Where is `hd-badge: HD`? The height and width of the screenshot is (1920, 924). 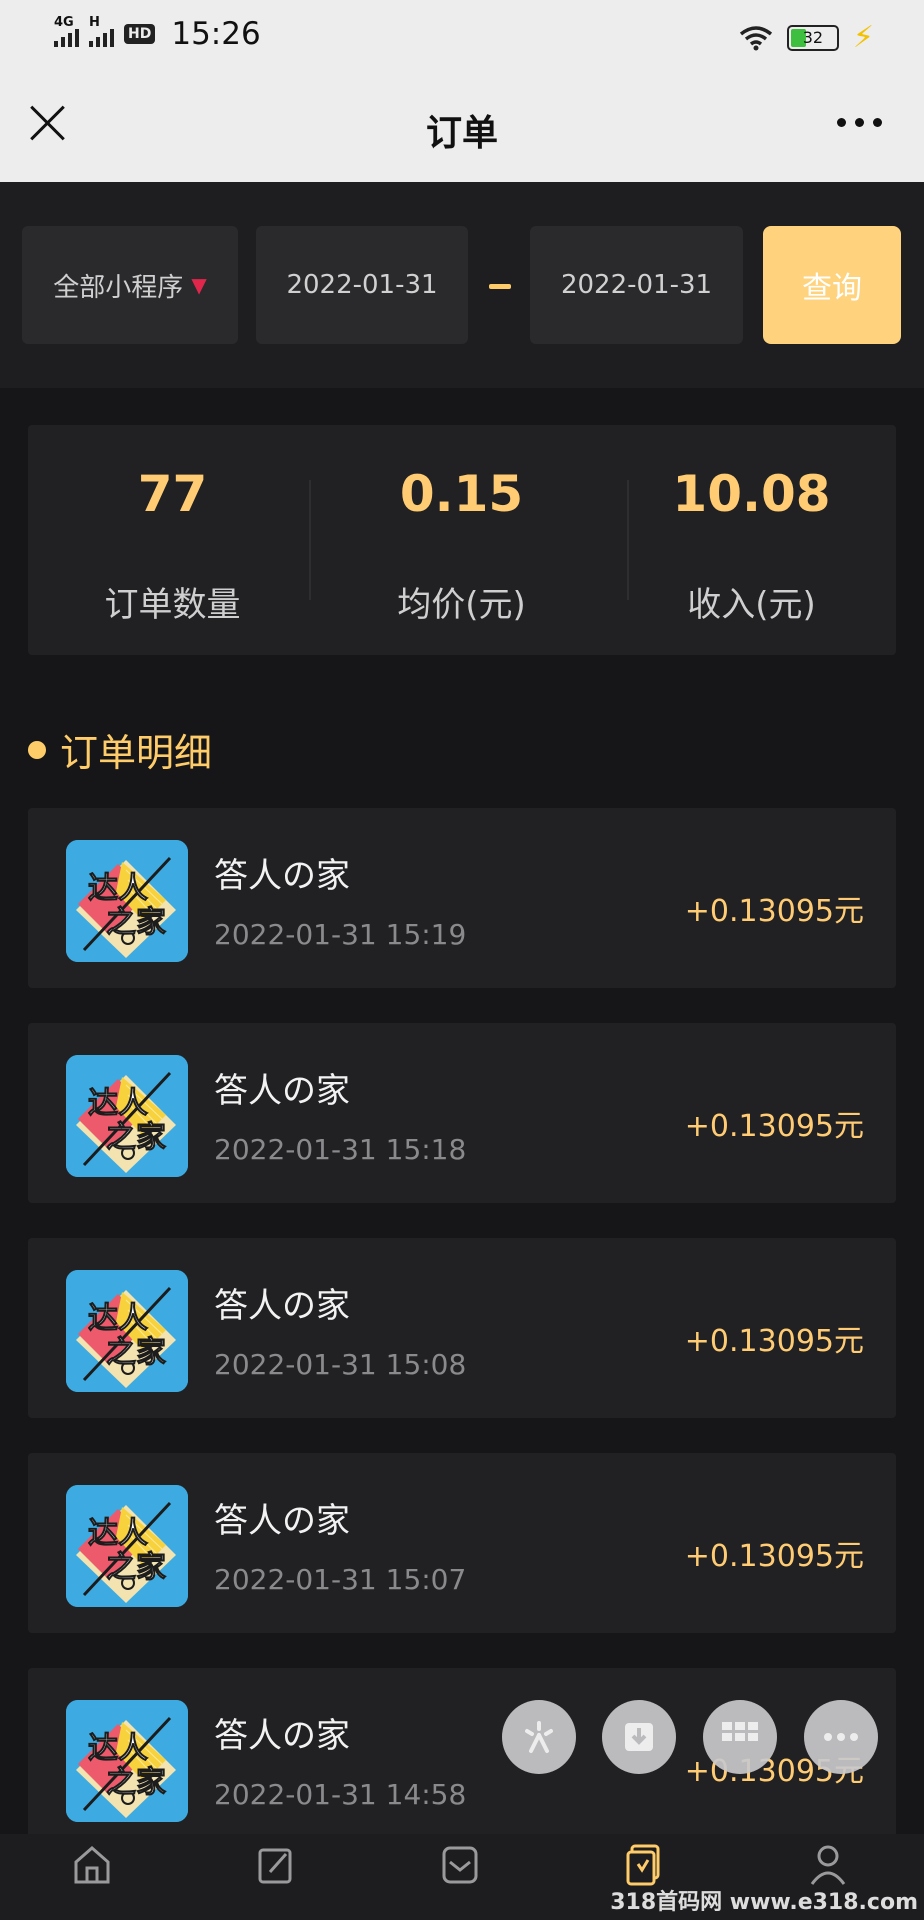
hd-badge: HD is located at coordinates (140, 34).